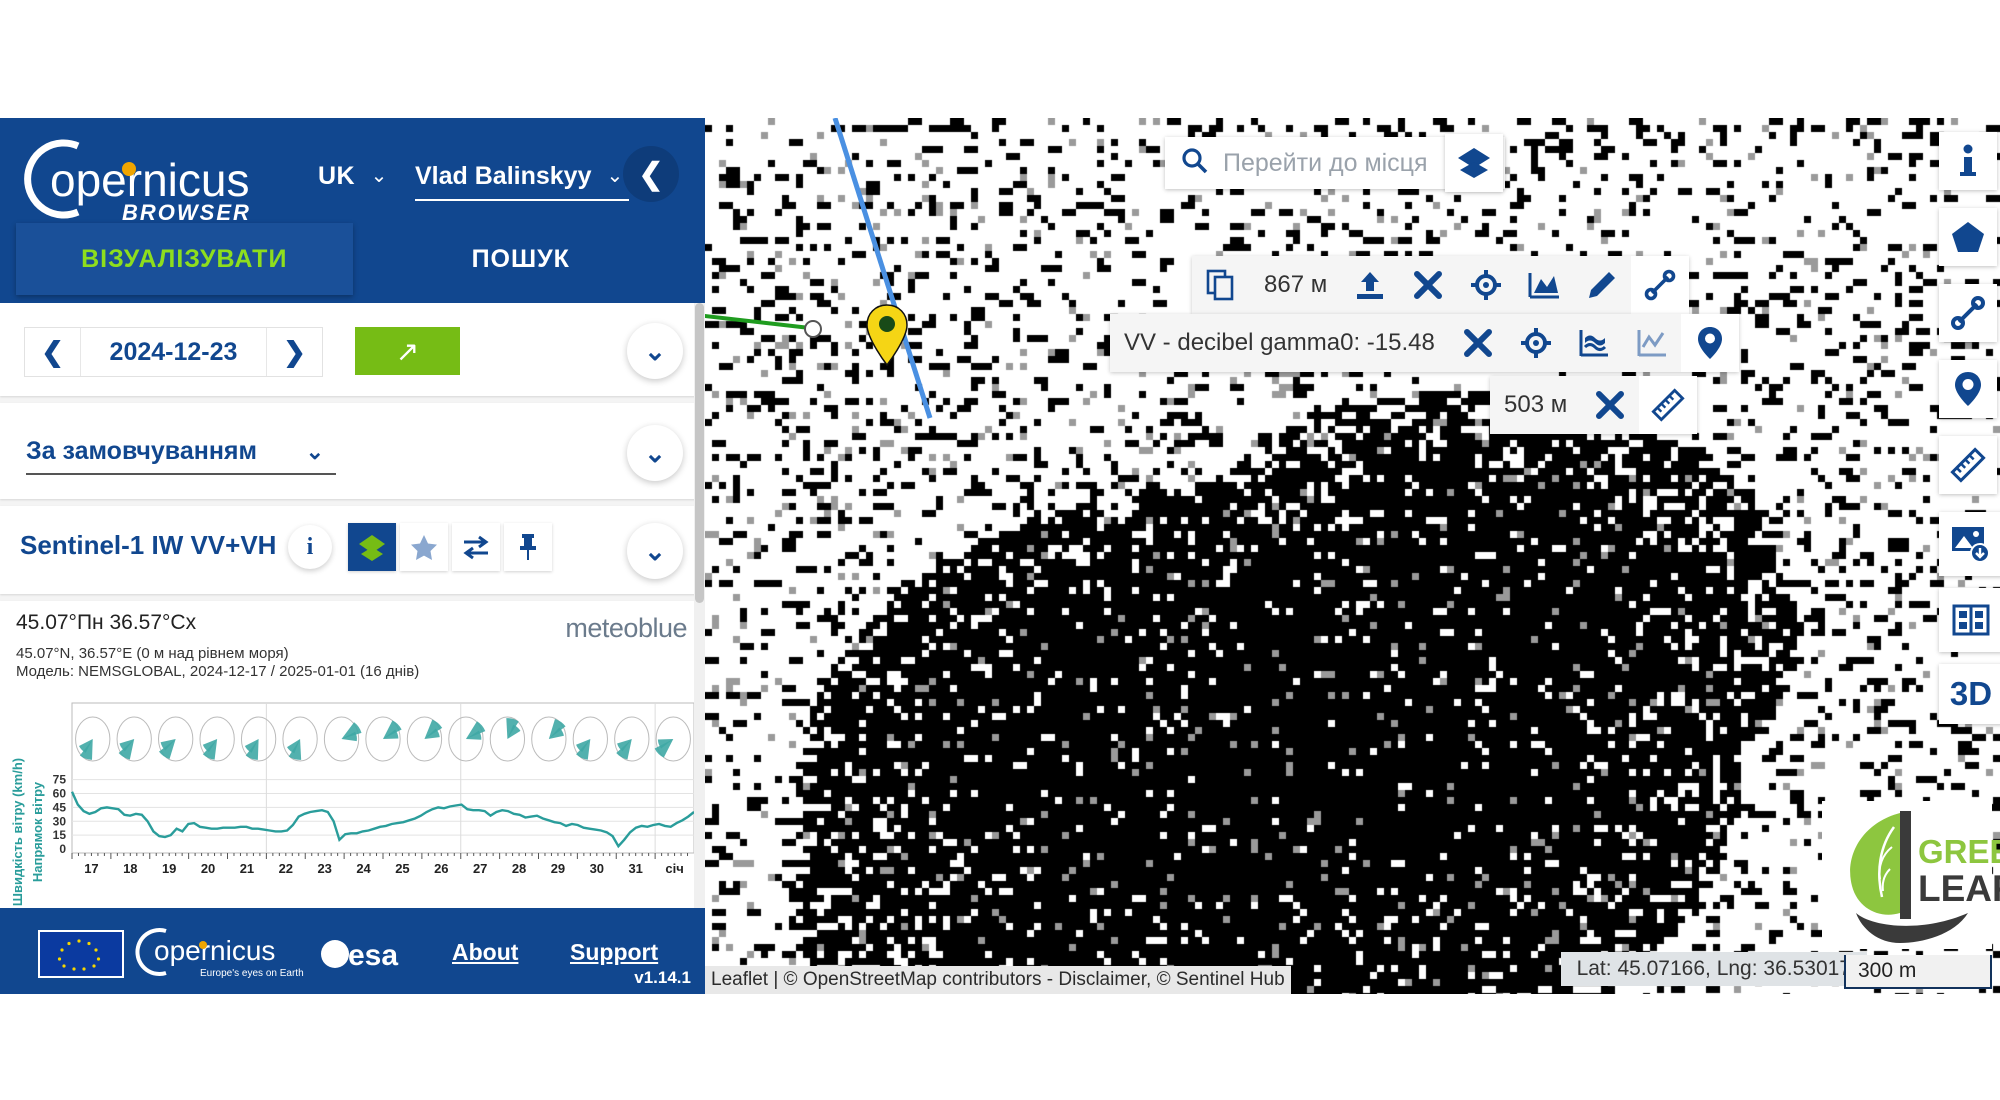 The height and width of the screenshot is (1100, 2000). I want to click on language-label: UK, so click(337, 176).